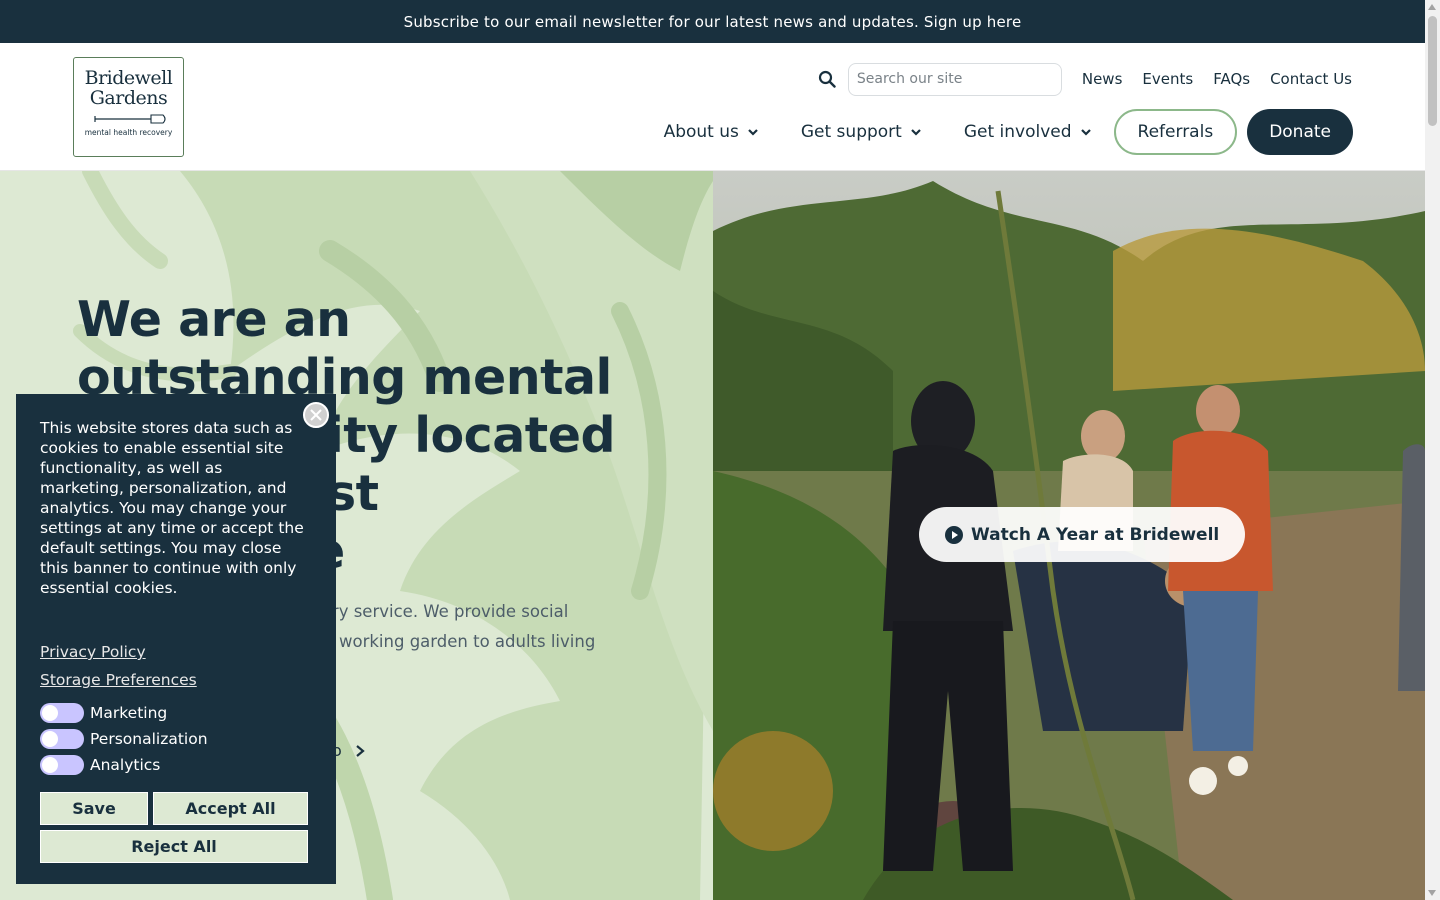 Image resolution: width=1440 pixels, height=900 pixels. Describe the element at coordinates (1231, 79) in the screenshot. I see `nav-link-faqs: FAQs` at that location.